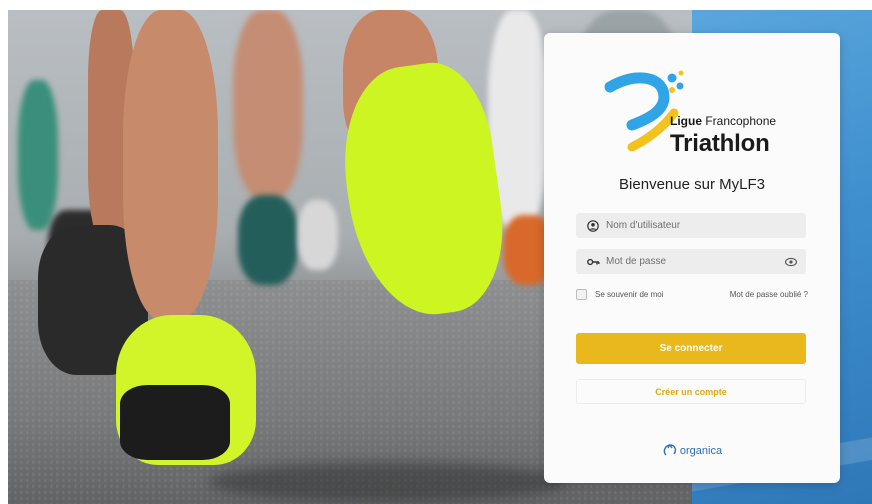  I want to click on key-icon, so click(593, 262).